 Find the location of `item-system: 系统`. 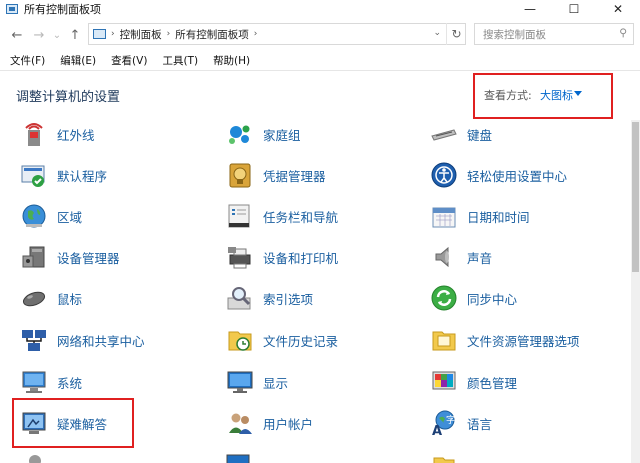

item-system: 系统 is located at coordinates (51, 382).